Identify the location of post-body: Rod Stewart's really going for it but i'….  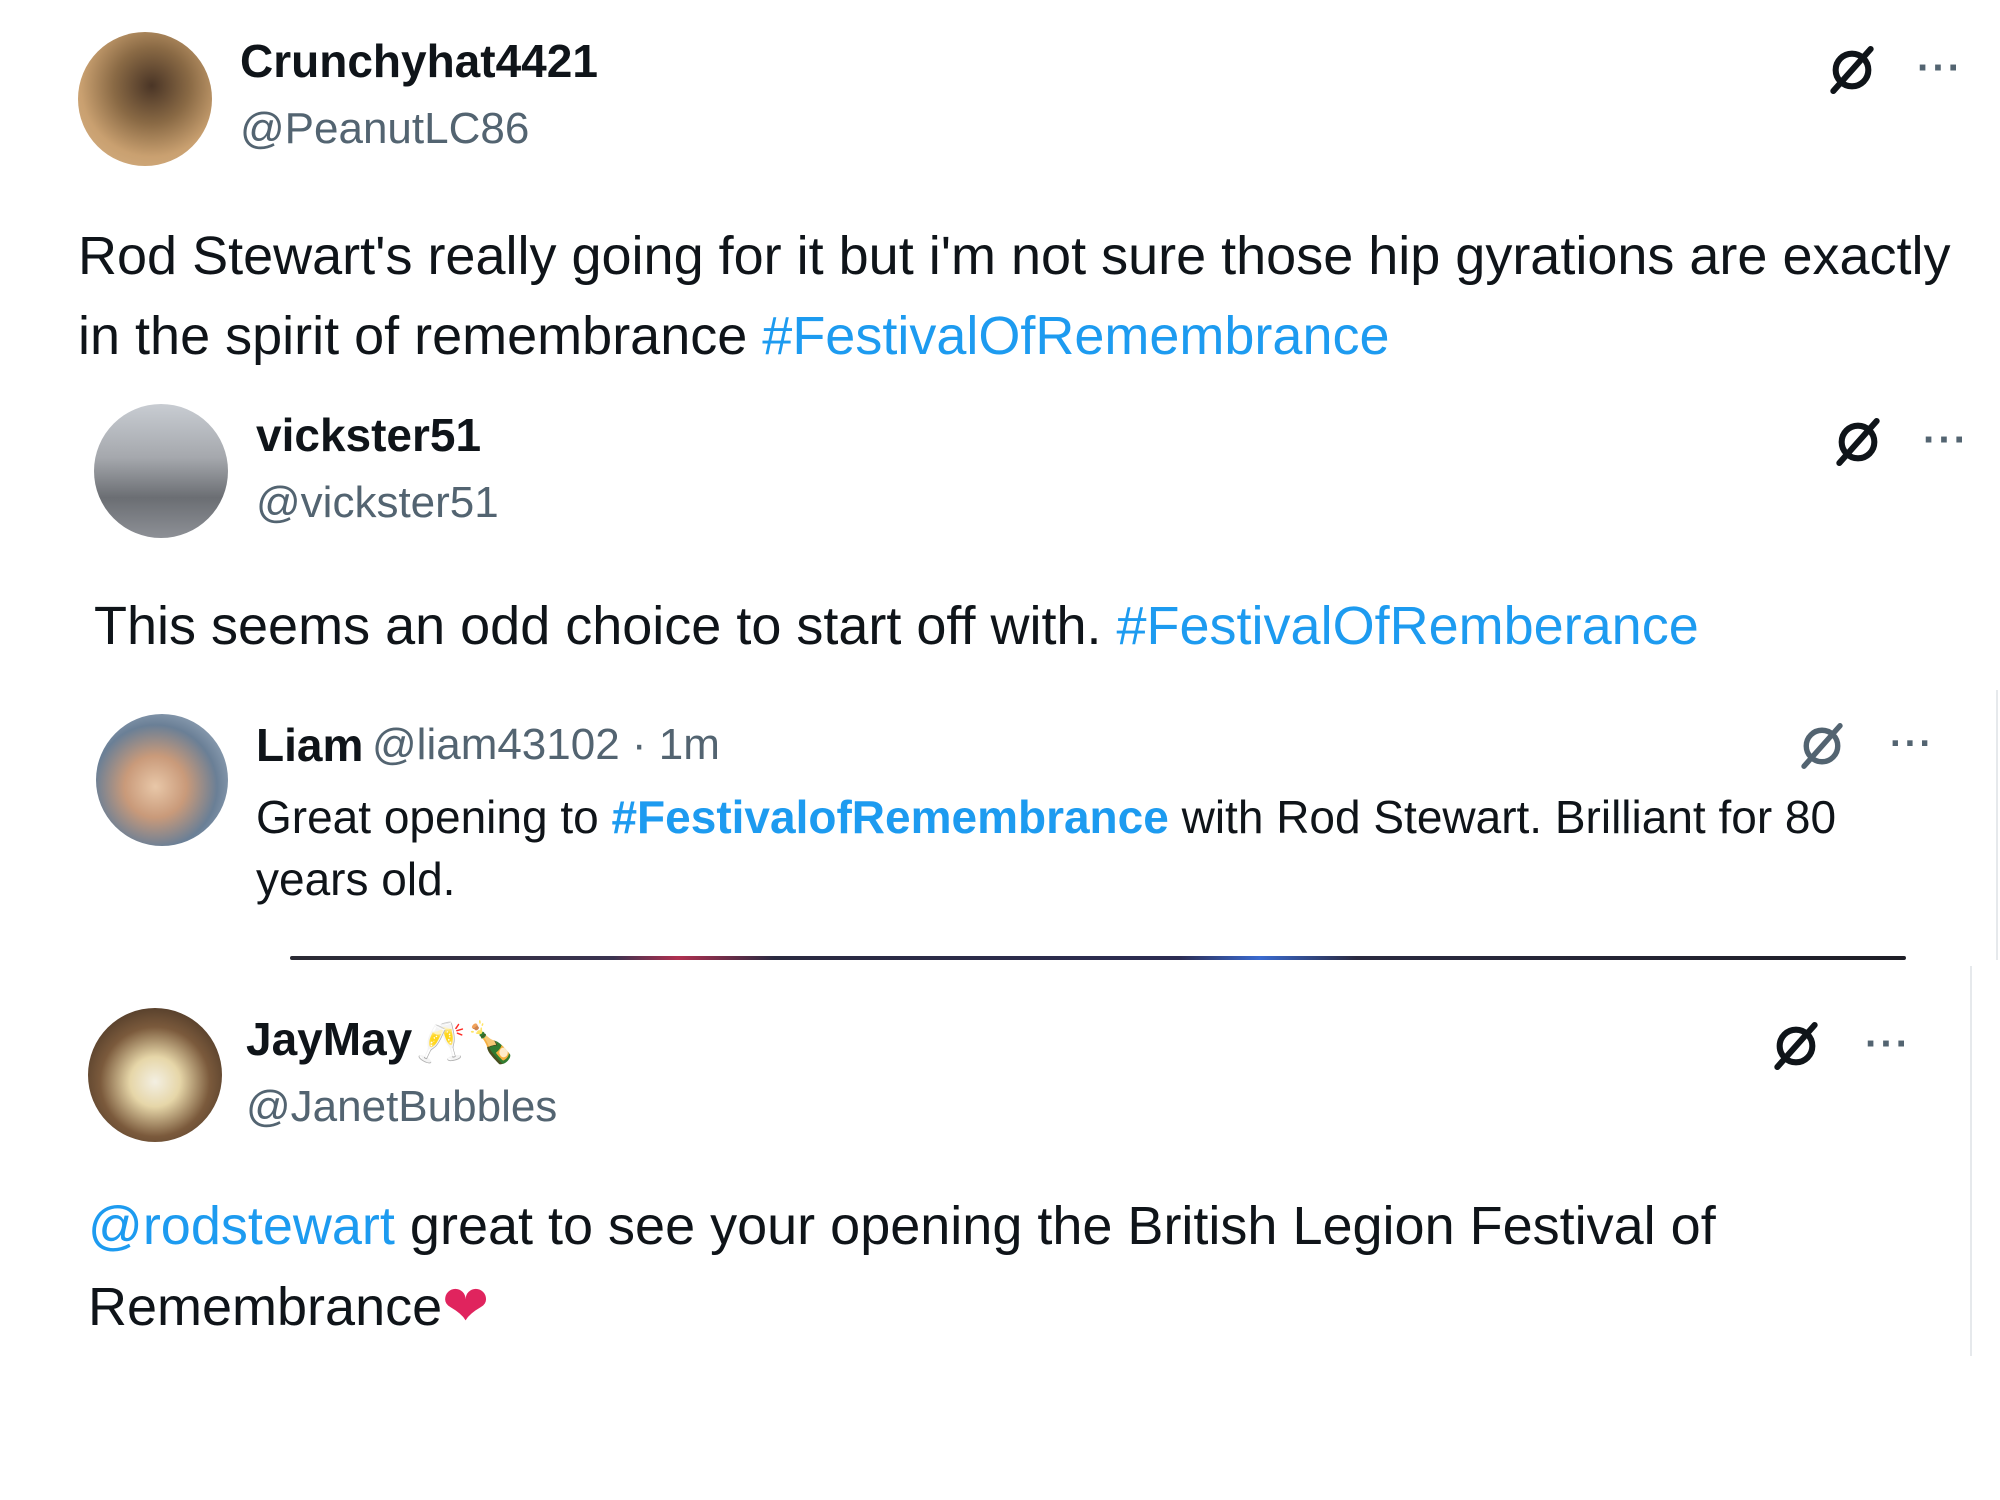
(1018, 296).